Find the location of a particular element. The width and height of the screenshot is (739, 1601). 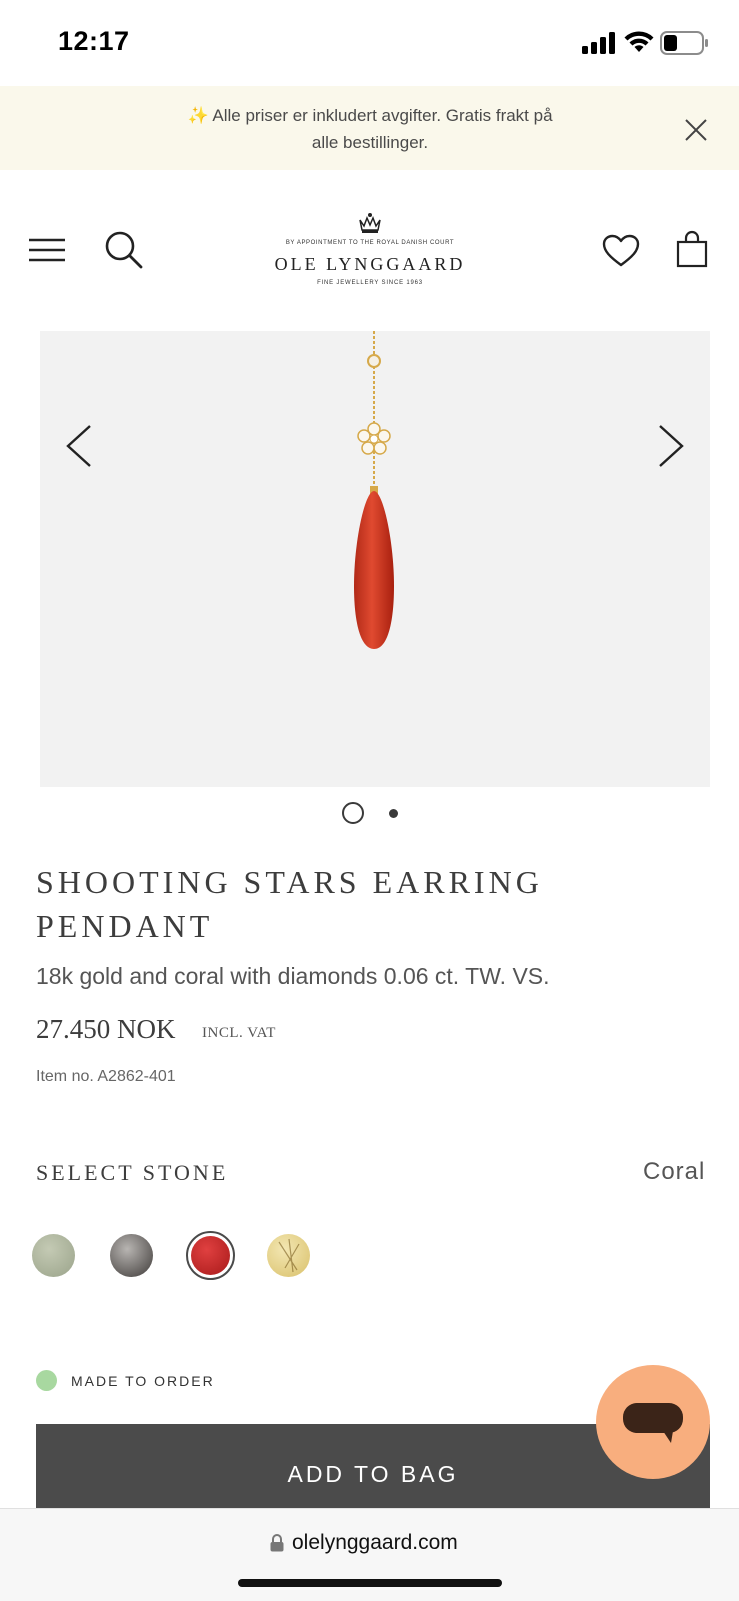

stone-swatch-rutilated-quartz is located at coordinates (288, 1255).